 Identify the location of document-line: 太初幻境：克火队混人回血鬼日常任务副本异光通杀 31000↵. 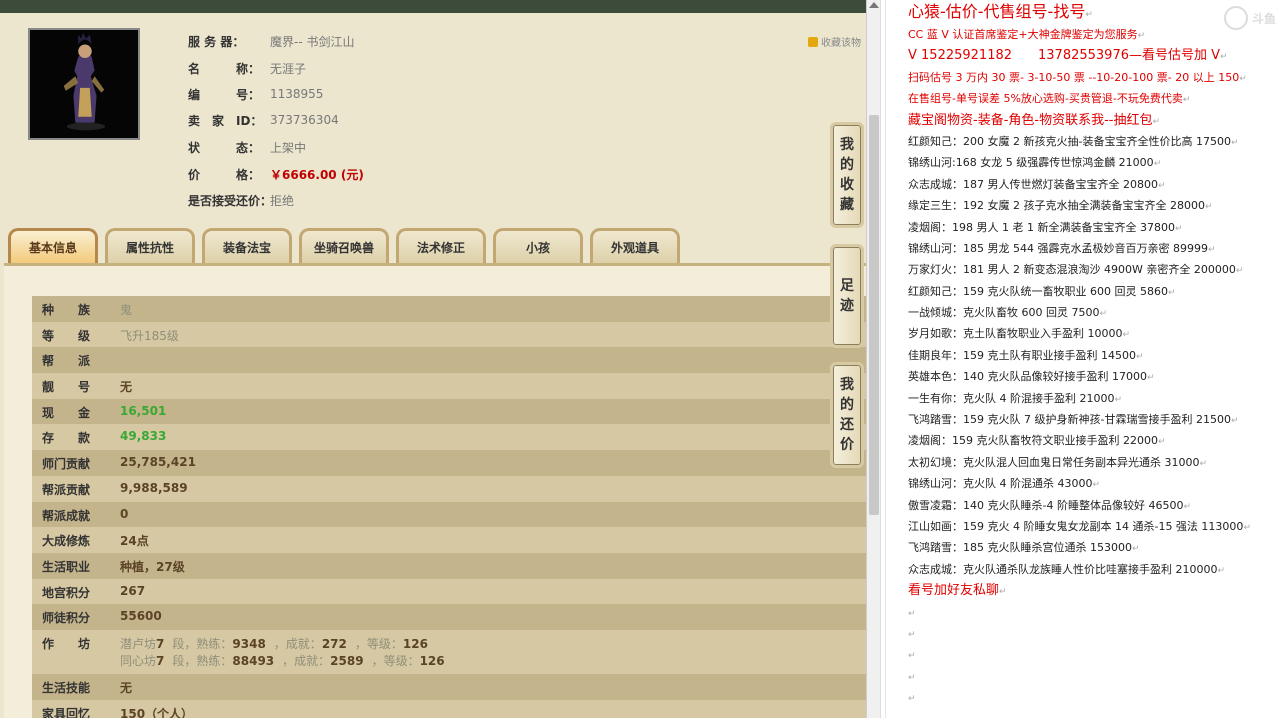
(1092, 462).